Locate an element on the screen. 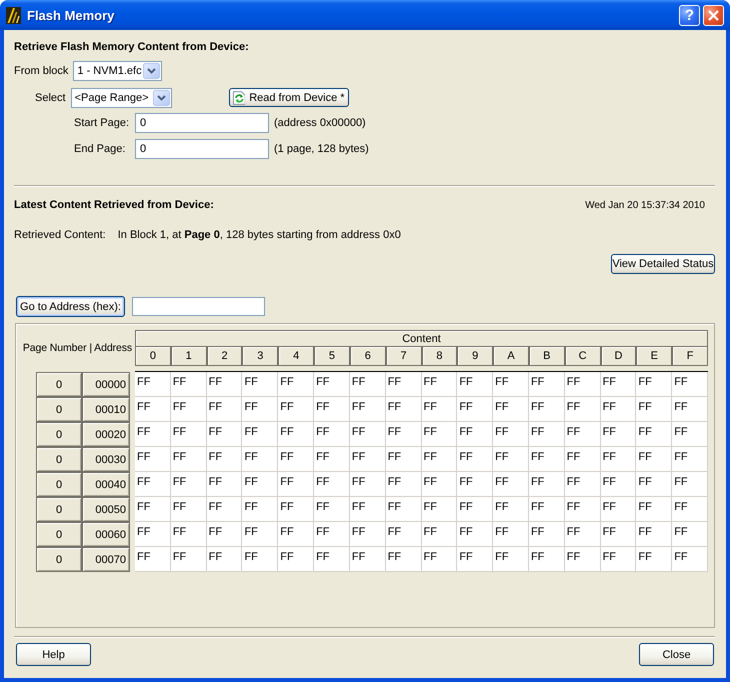 Image resolution: width=730 pixels, height=682 pixels. address-field is located at coordinates (198, 306).